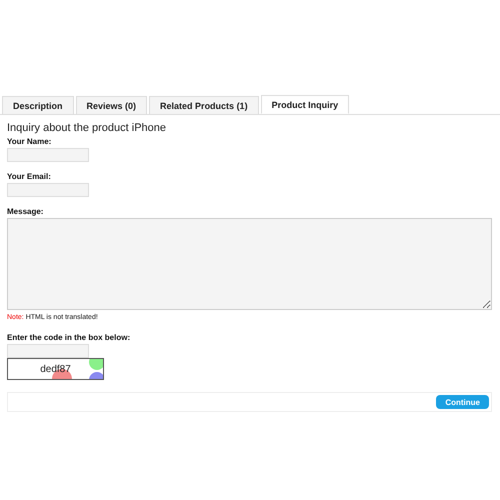  I want to click on heading: Inquiry about the product iPhone, so click(87, 128).